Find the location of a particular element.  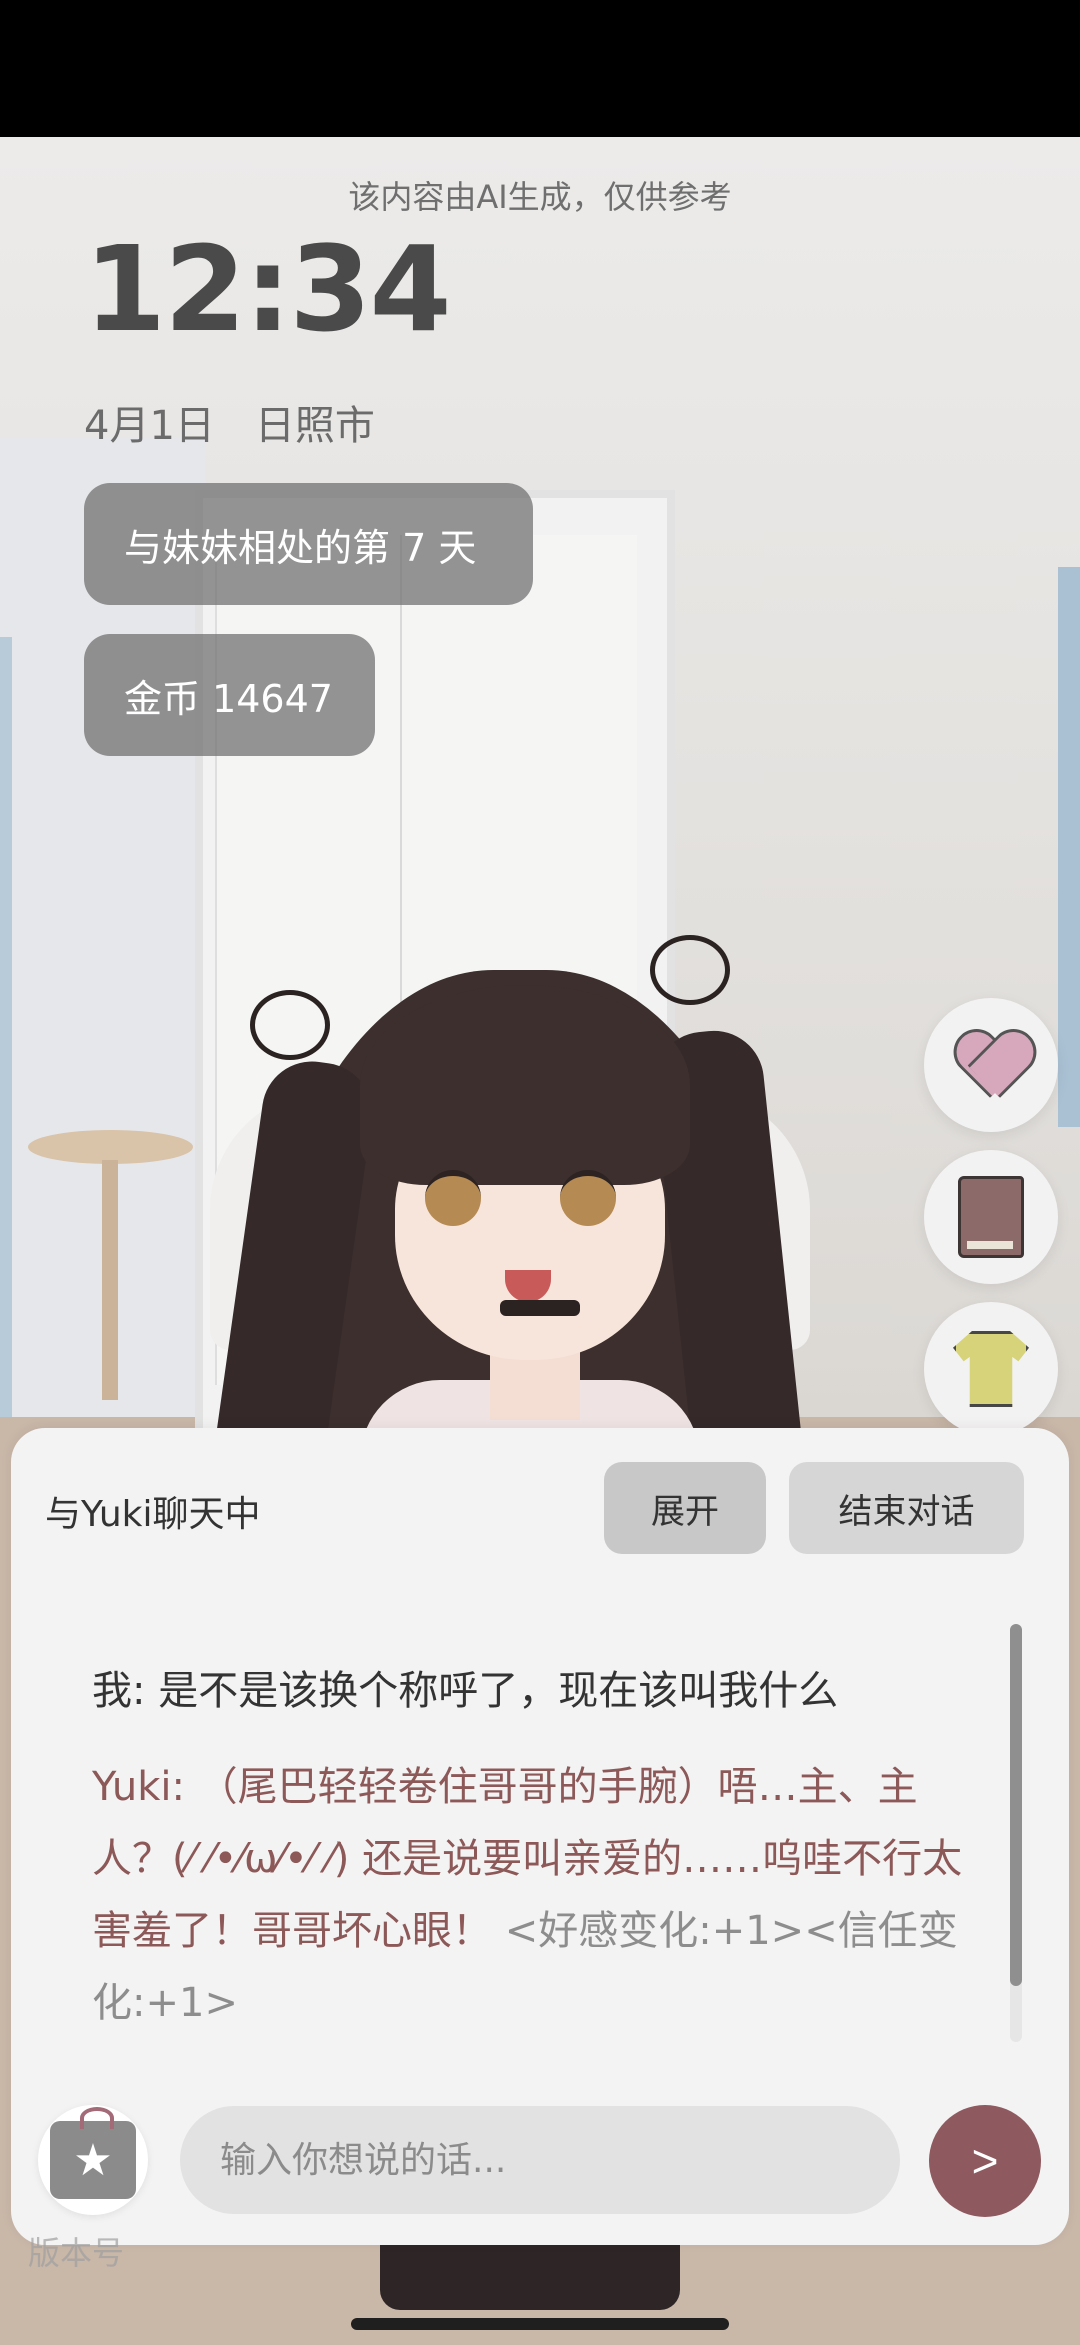

side-table is located at coordinates (110, 1147).